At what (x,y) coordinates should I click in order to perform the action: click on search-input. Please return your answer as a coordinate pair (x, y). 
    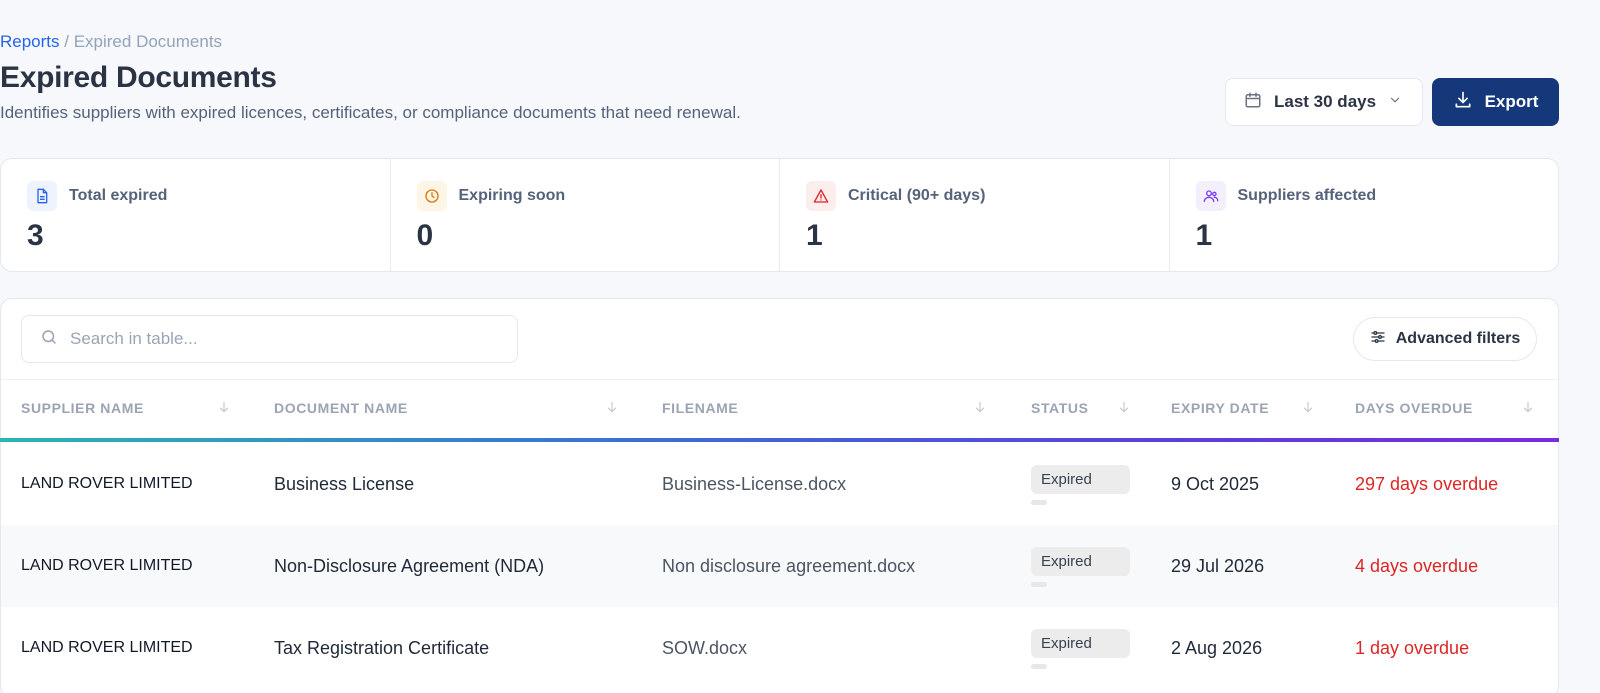
    Looking at the image, I should click on (280, 339).